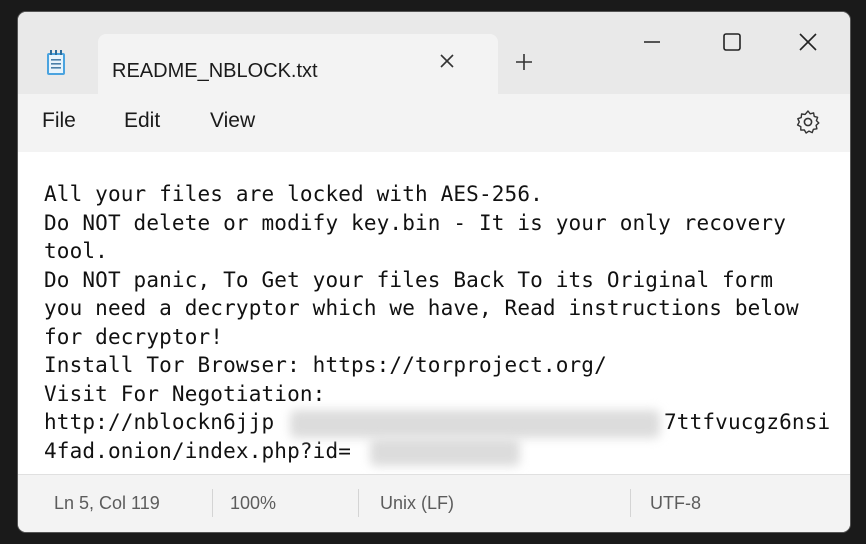 The height and width of the screenshot is (544, 866). Describe the element at coordinates (808, 122) in the screenshot. I see `gear-icon` at that location.